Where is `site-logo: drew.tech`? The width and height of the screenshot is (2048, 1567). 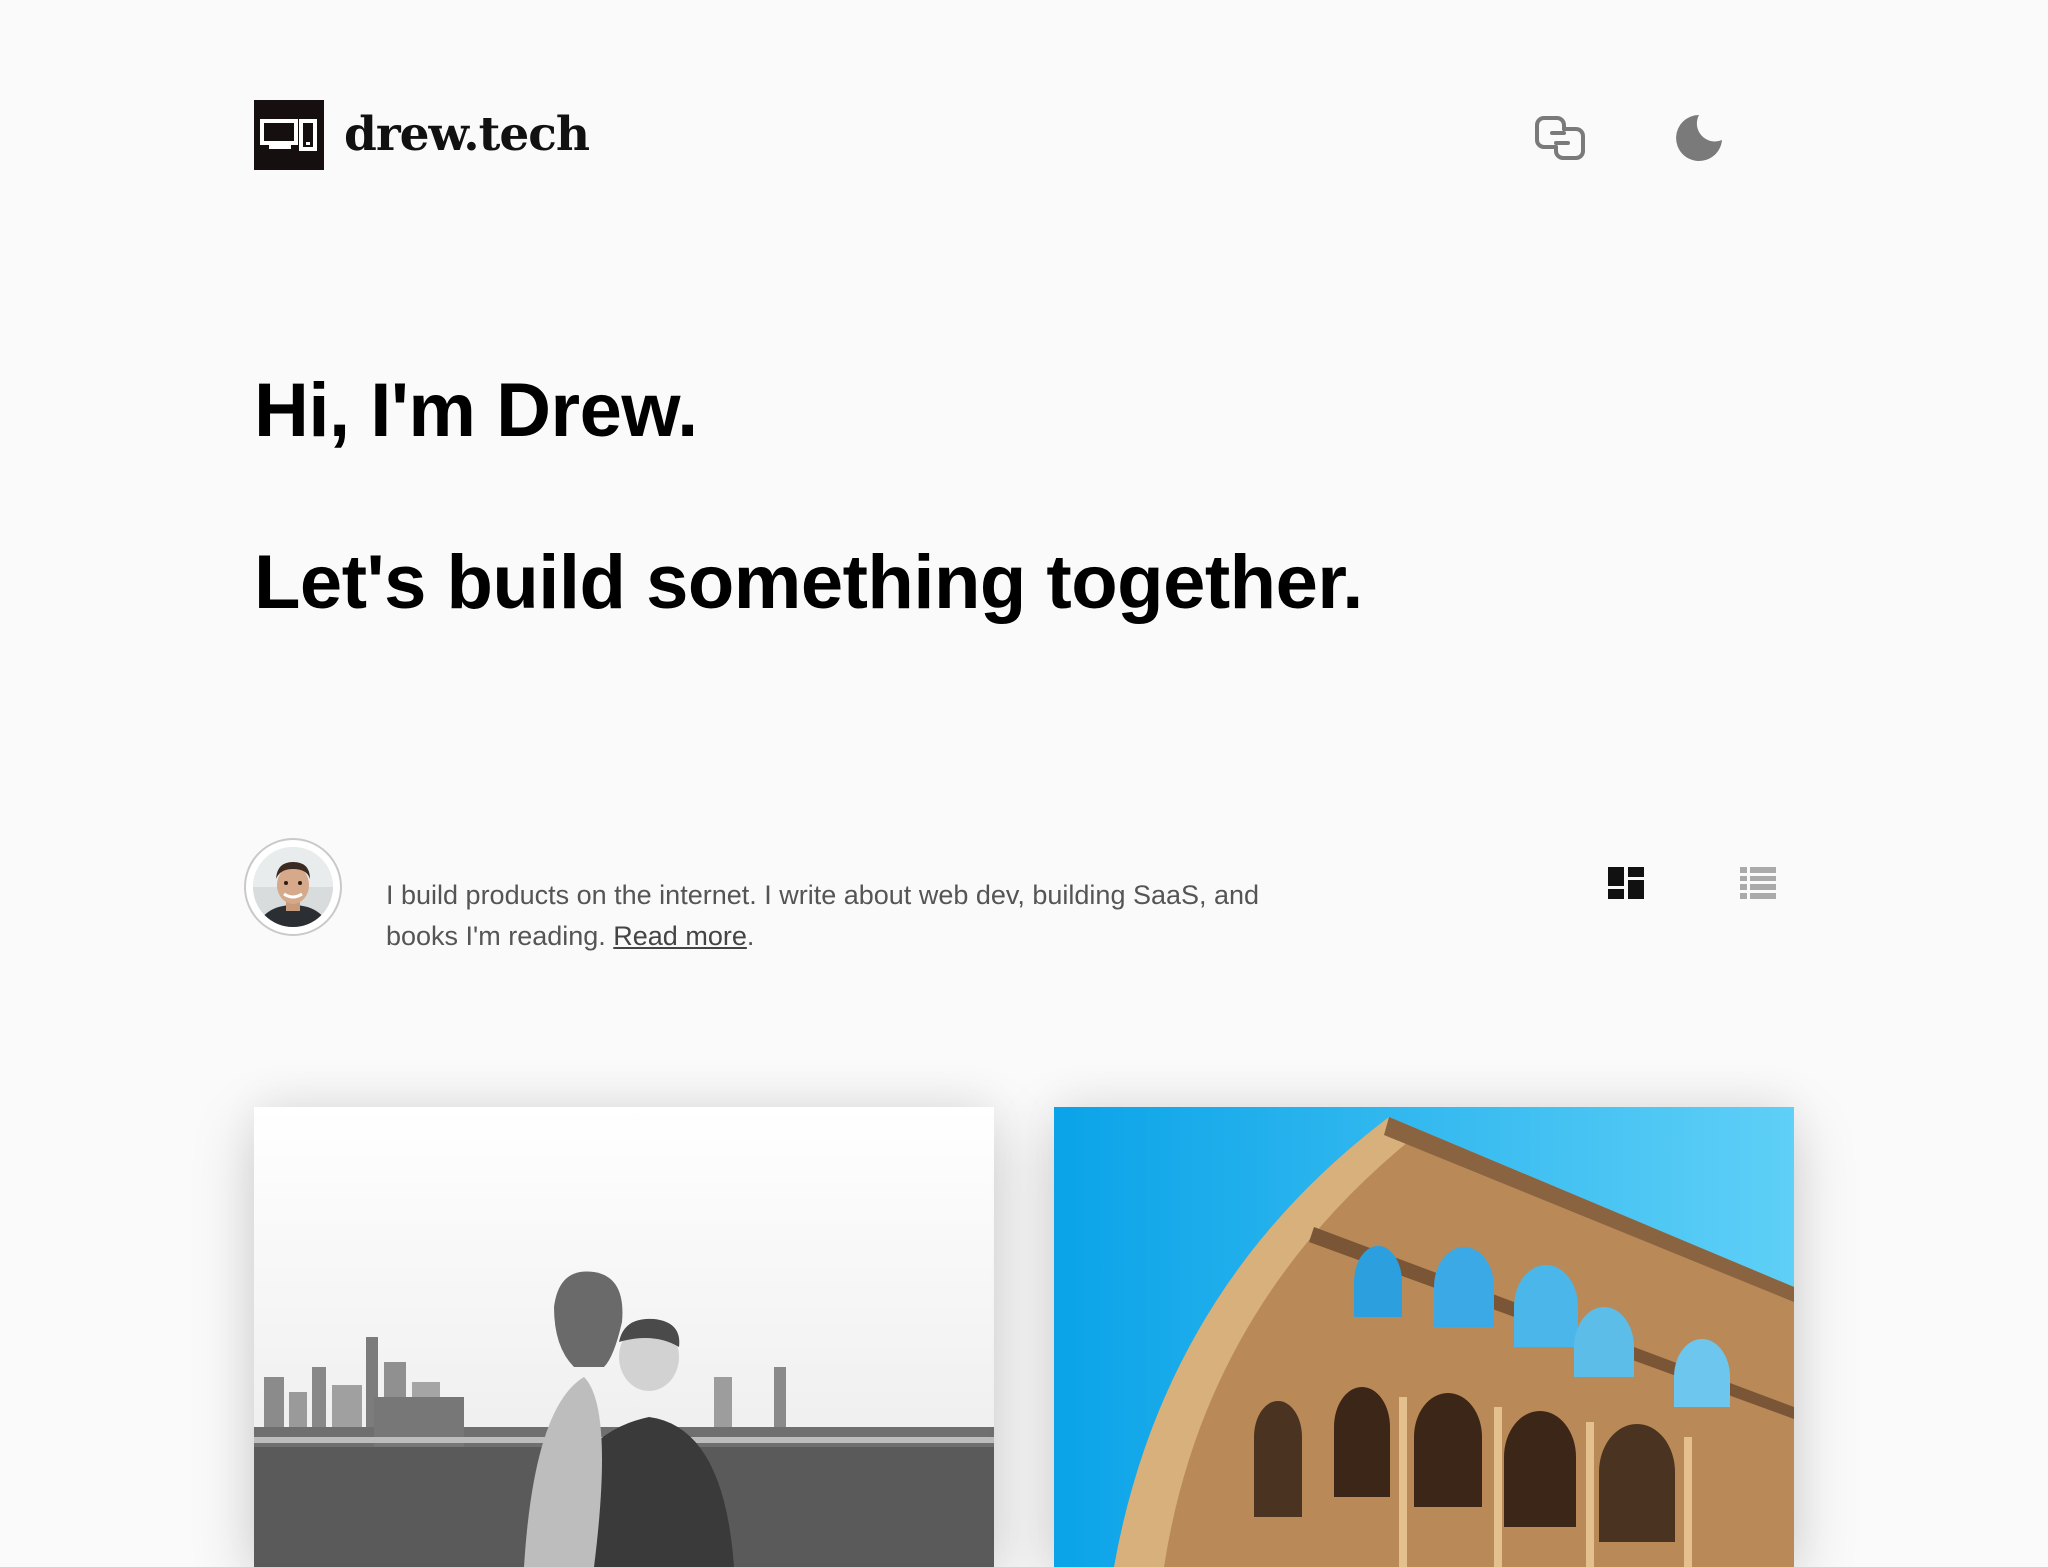 site-logo: drew.tech is located at coordinates (422, 135).